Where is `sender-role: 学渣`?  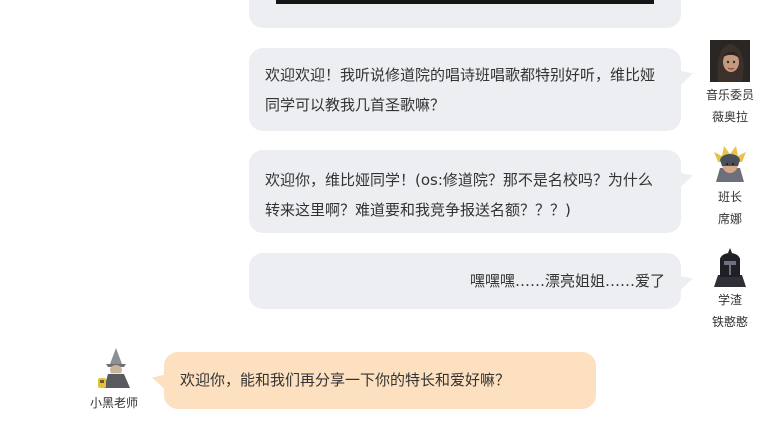 sender-role: 学渣 is located at coordinates (729, 300).